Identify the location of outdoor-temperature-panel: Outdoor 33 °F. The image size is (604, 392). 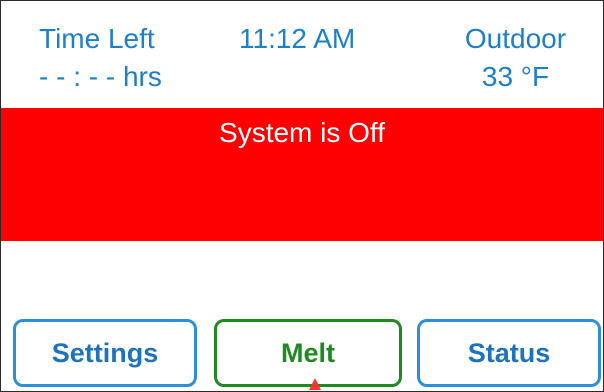
(515, 58).